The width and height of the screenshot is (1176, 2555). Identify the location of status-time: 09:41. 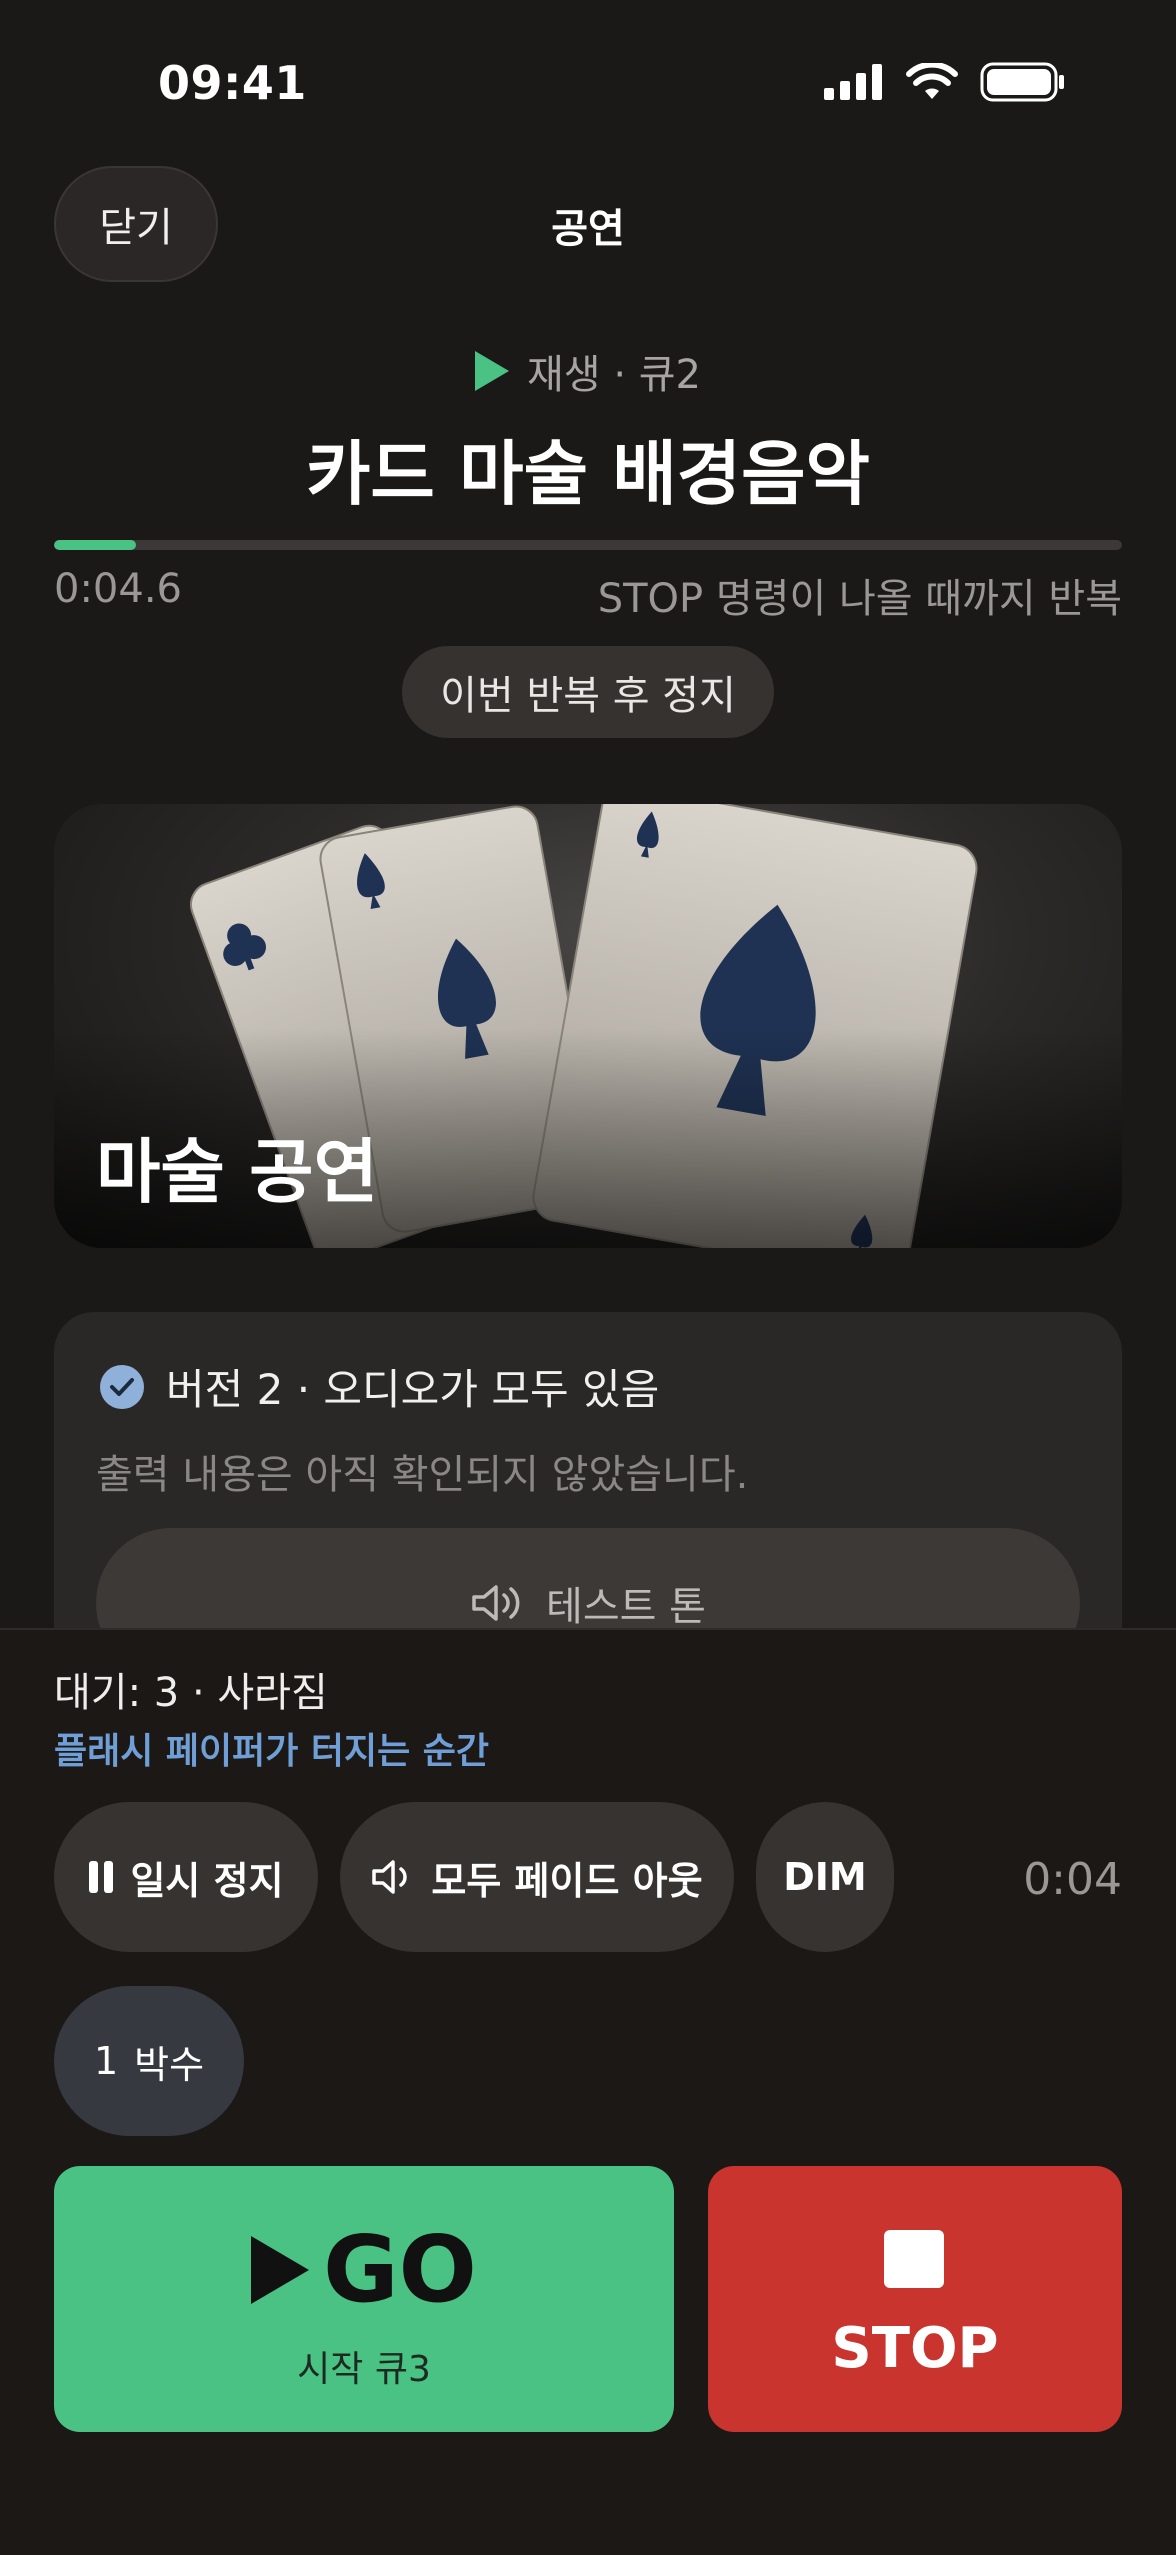
(232, 83).